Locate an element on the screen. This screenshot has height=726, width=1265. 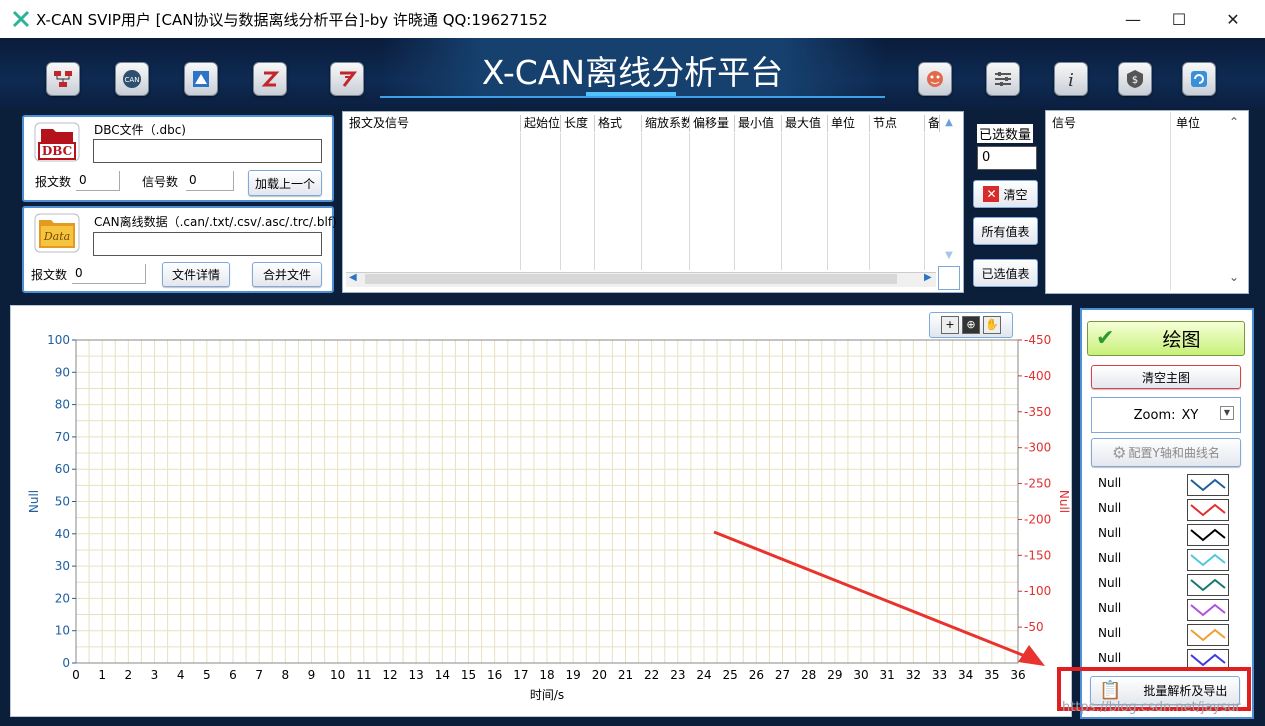
table-col-header: 缩放系数 is located at coordinates (666, 123).